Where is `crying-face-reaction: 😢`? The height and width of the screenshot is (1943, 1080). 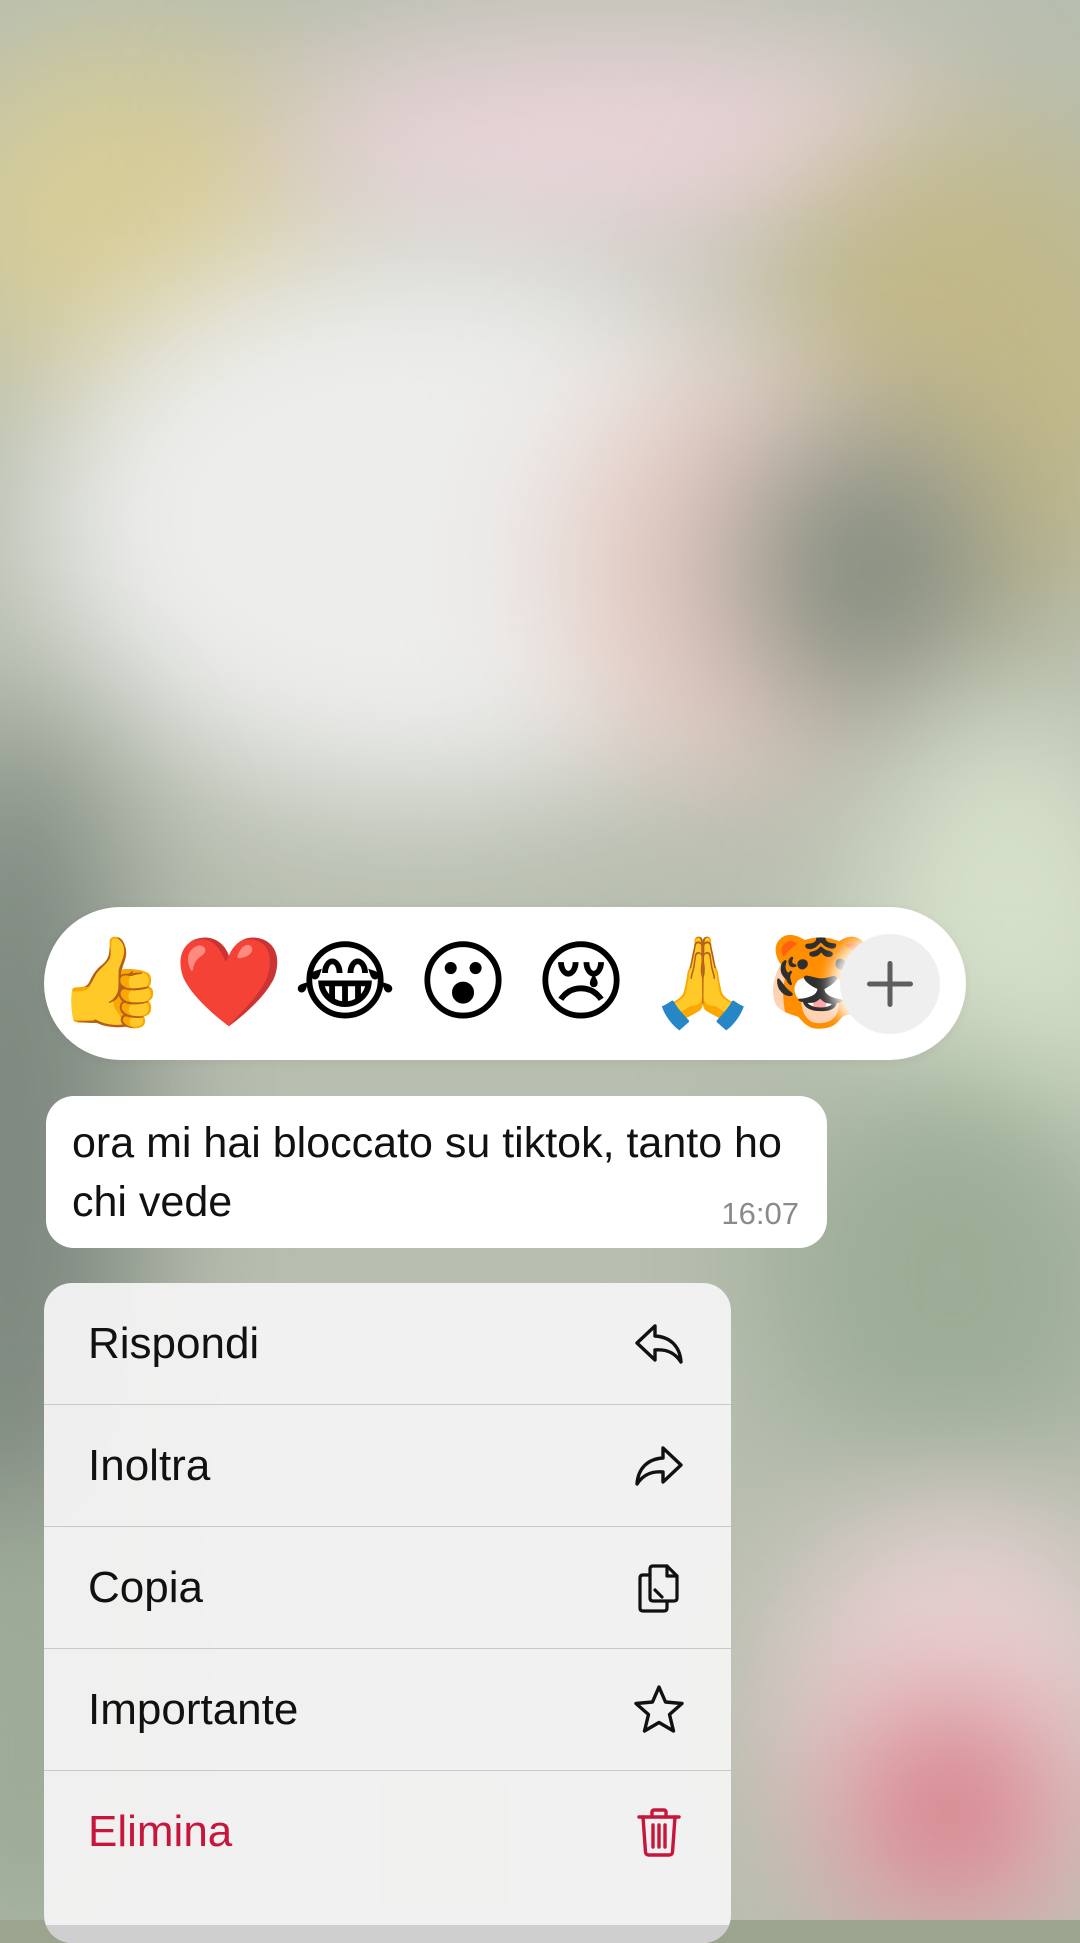 crying-face-reaction: 😢 is located at coordinates (581, 982).